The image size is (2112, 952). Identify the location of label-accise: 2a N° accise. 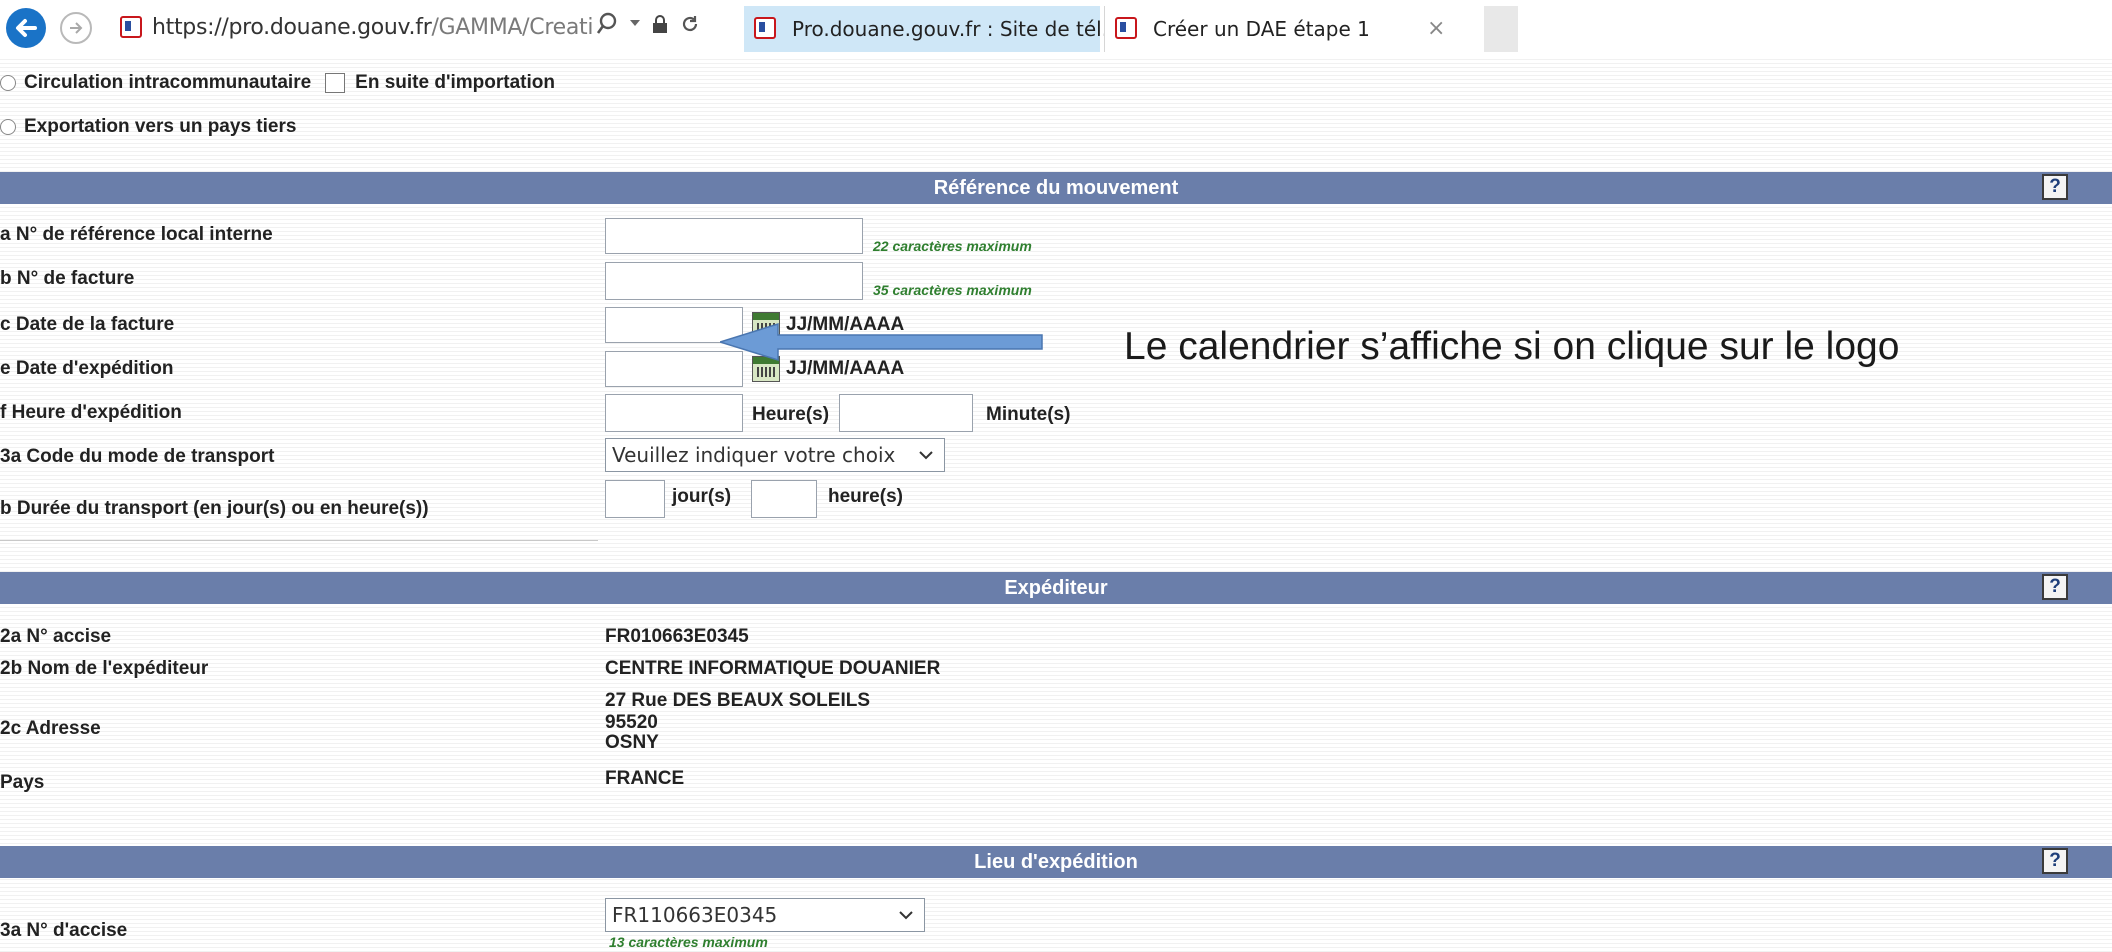
(56, 636).